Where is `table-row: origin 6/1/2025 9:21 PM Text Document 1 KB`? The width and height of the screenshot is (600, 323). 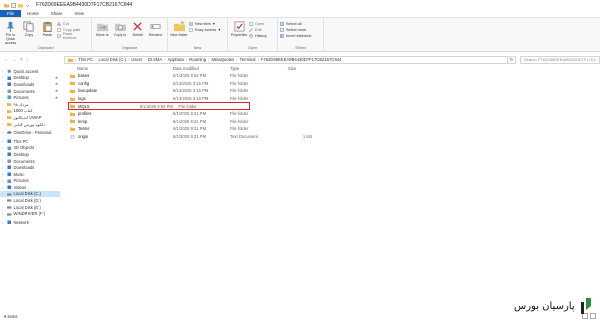
table-row: origin 6/1/2025 9:21 PM Text Document 1 KB is located at coordinates (328, 137).